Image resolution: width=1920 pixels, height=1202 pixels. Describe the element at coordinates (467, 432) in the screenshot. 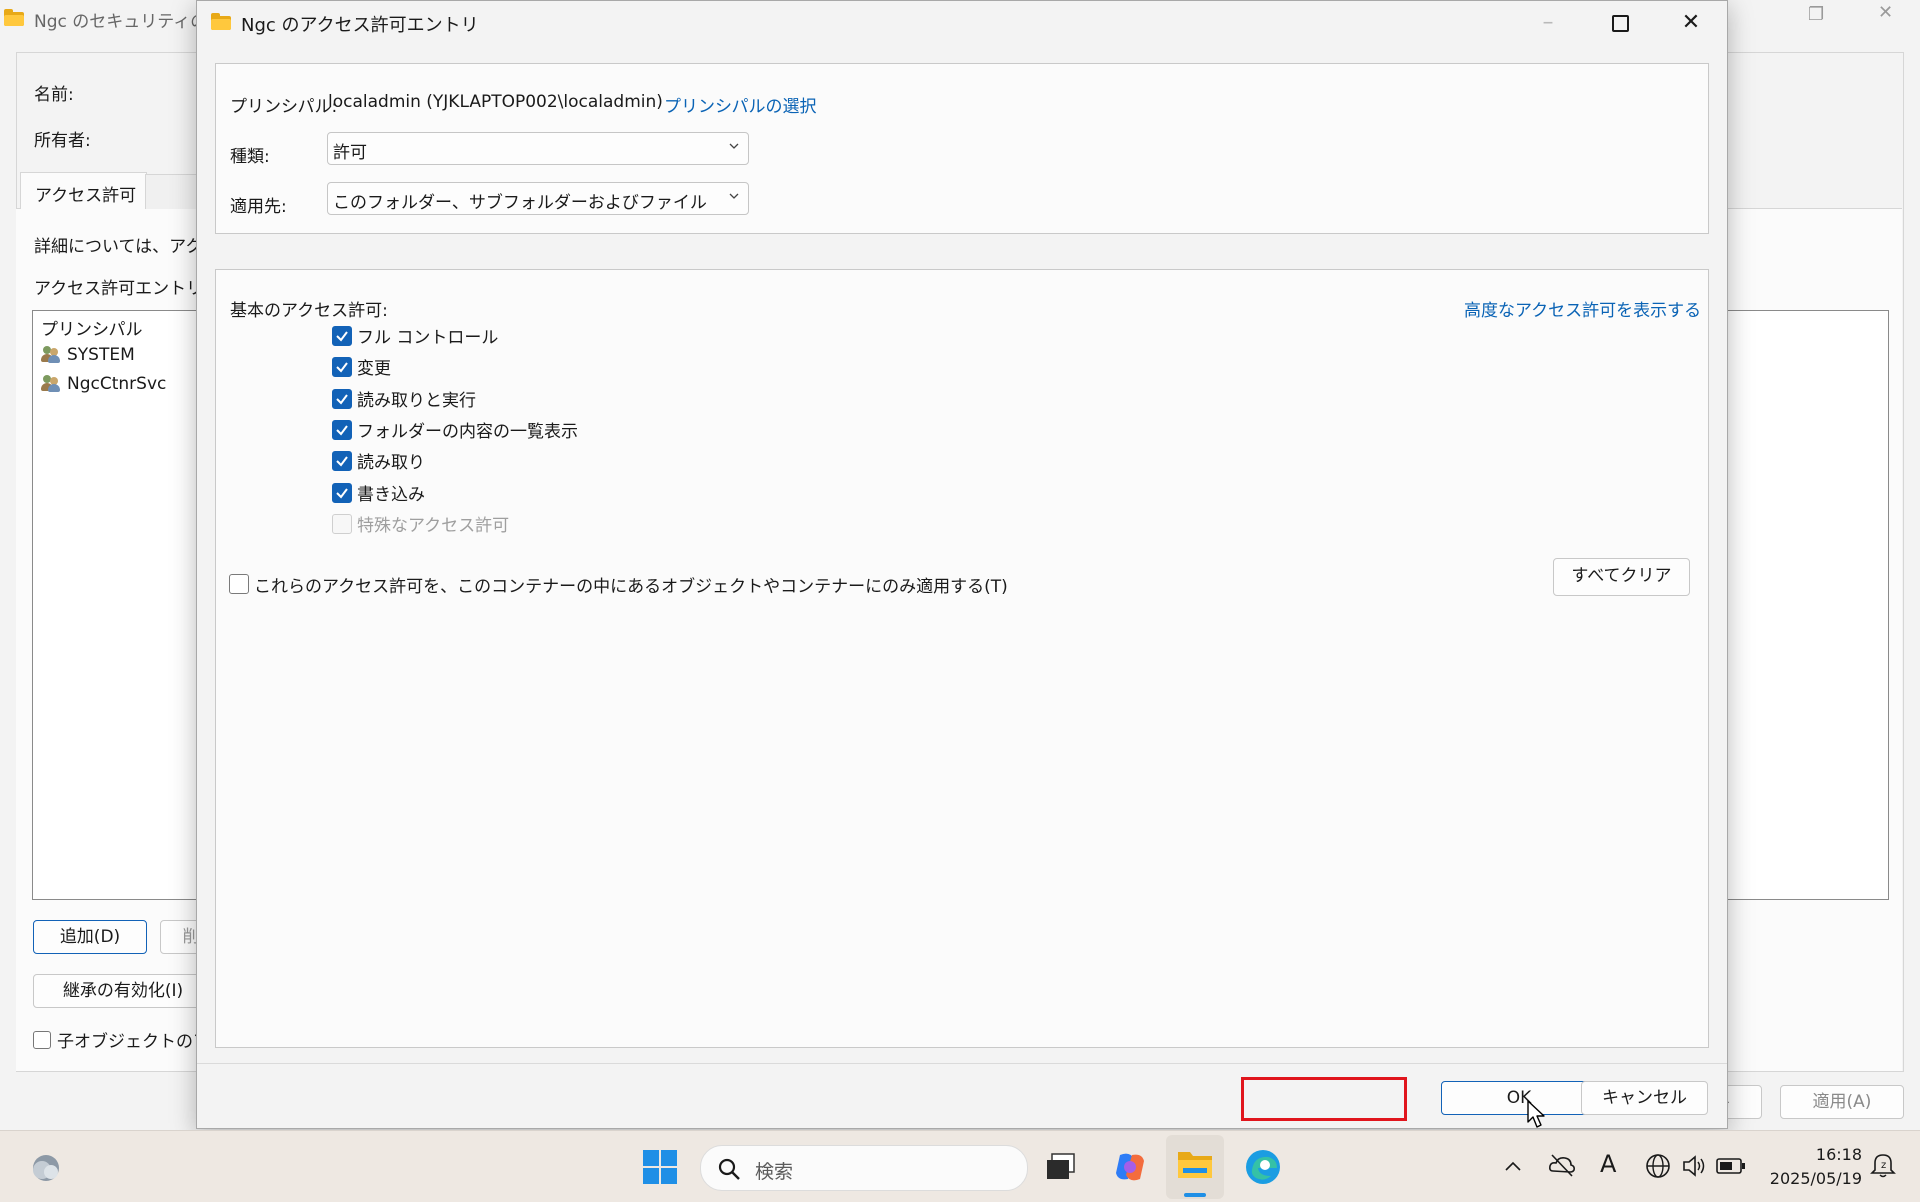

I see `permission-label: フォルダーの内容の一覧表示` at that location.